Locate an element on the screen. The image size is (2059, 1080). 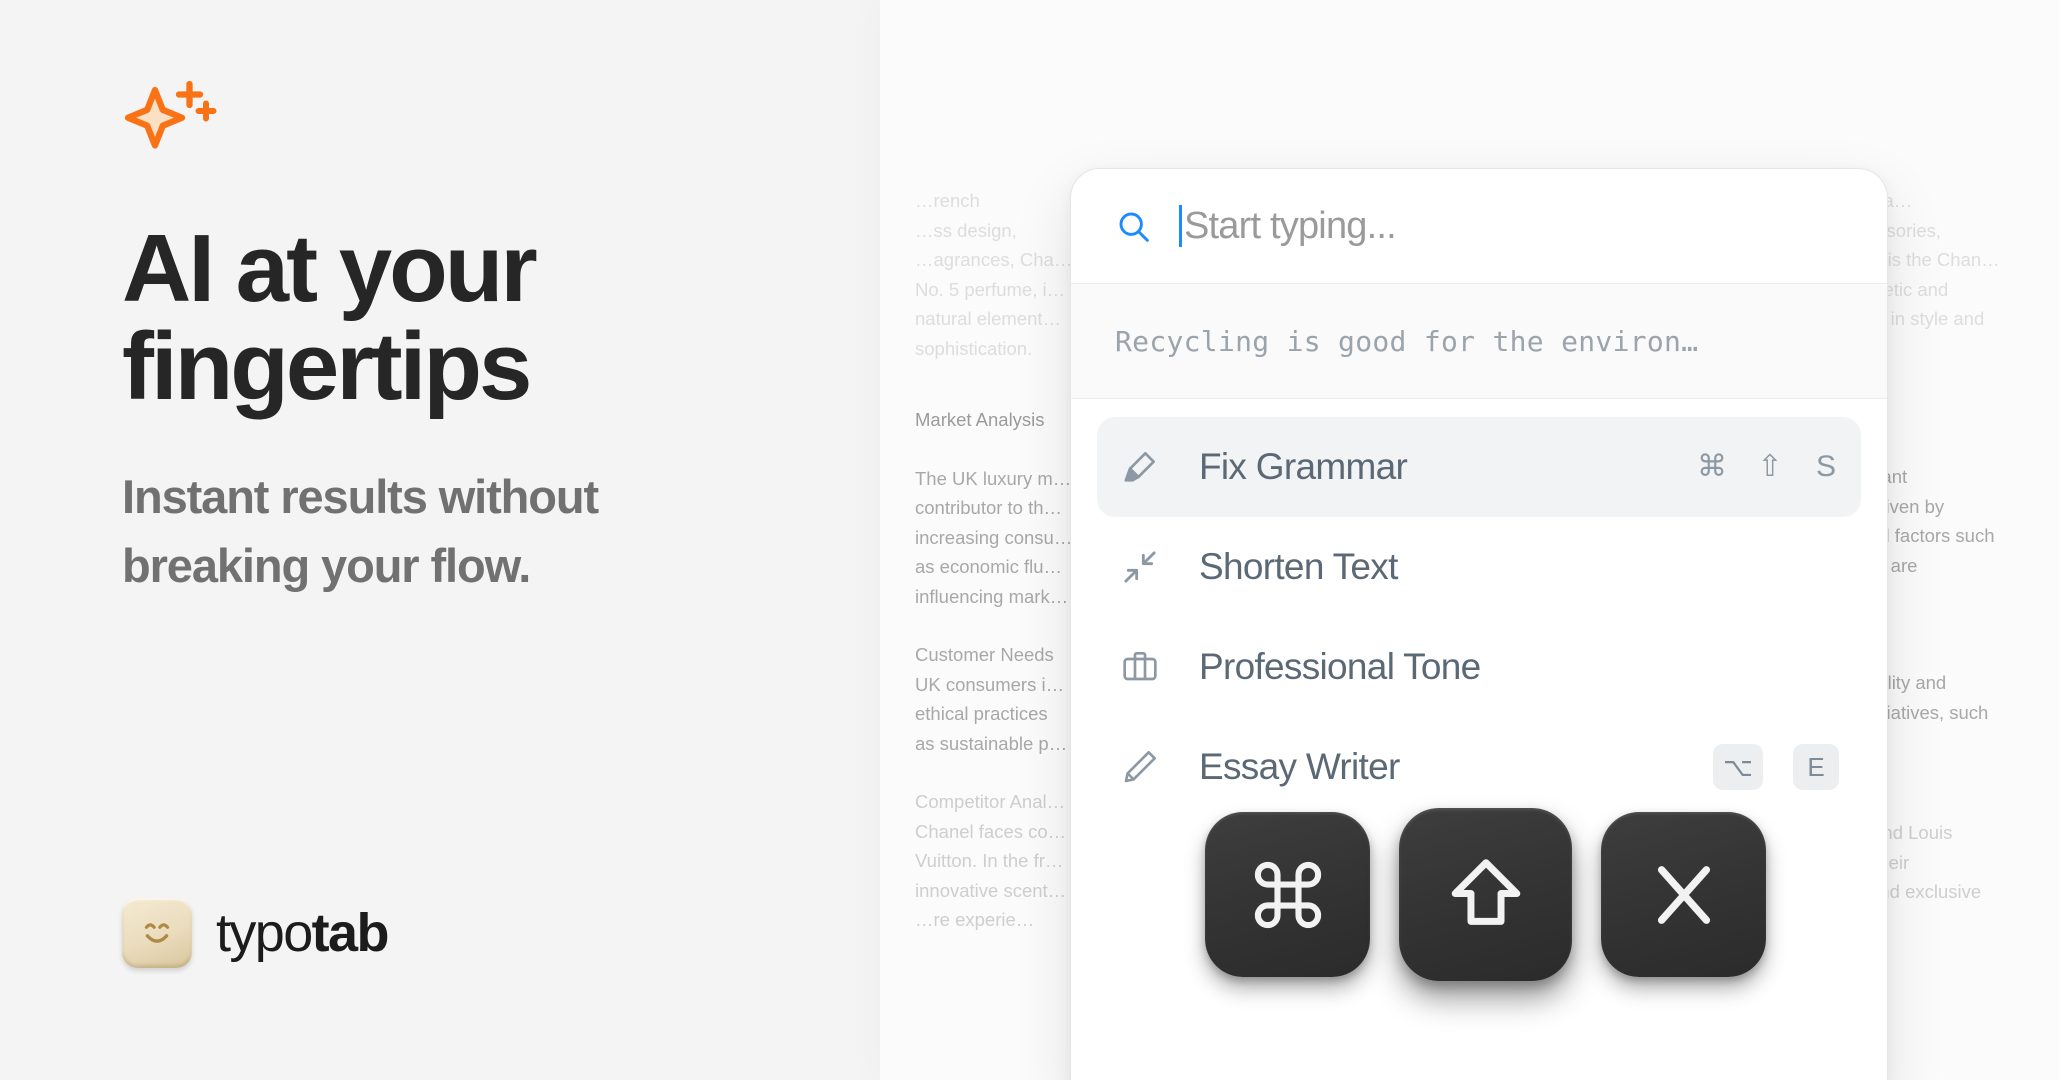
hero-title-line-1: AI at your is located at coordinates (330, 268).